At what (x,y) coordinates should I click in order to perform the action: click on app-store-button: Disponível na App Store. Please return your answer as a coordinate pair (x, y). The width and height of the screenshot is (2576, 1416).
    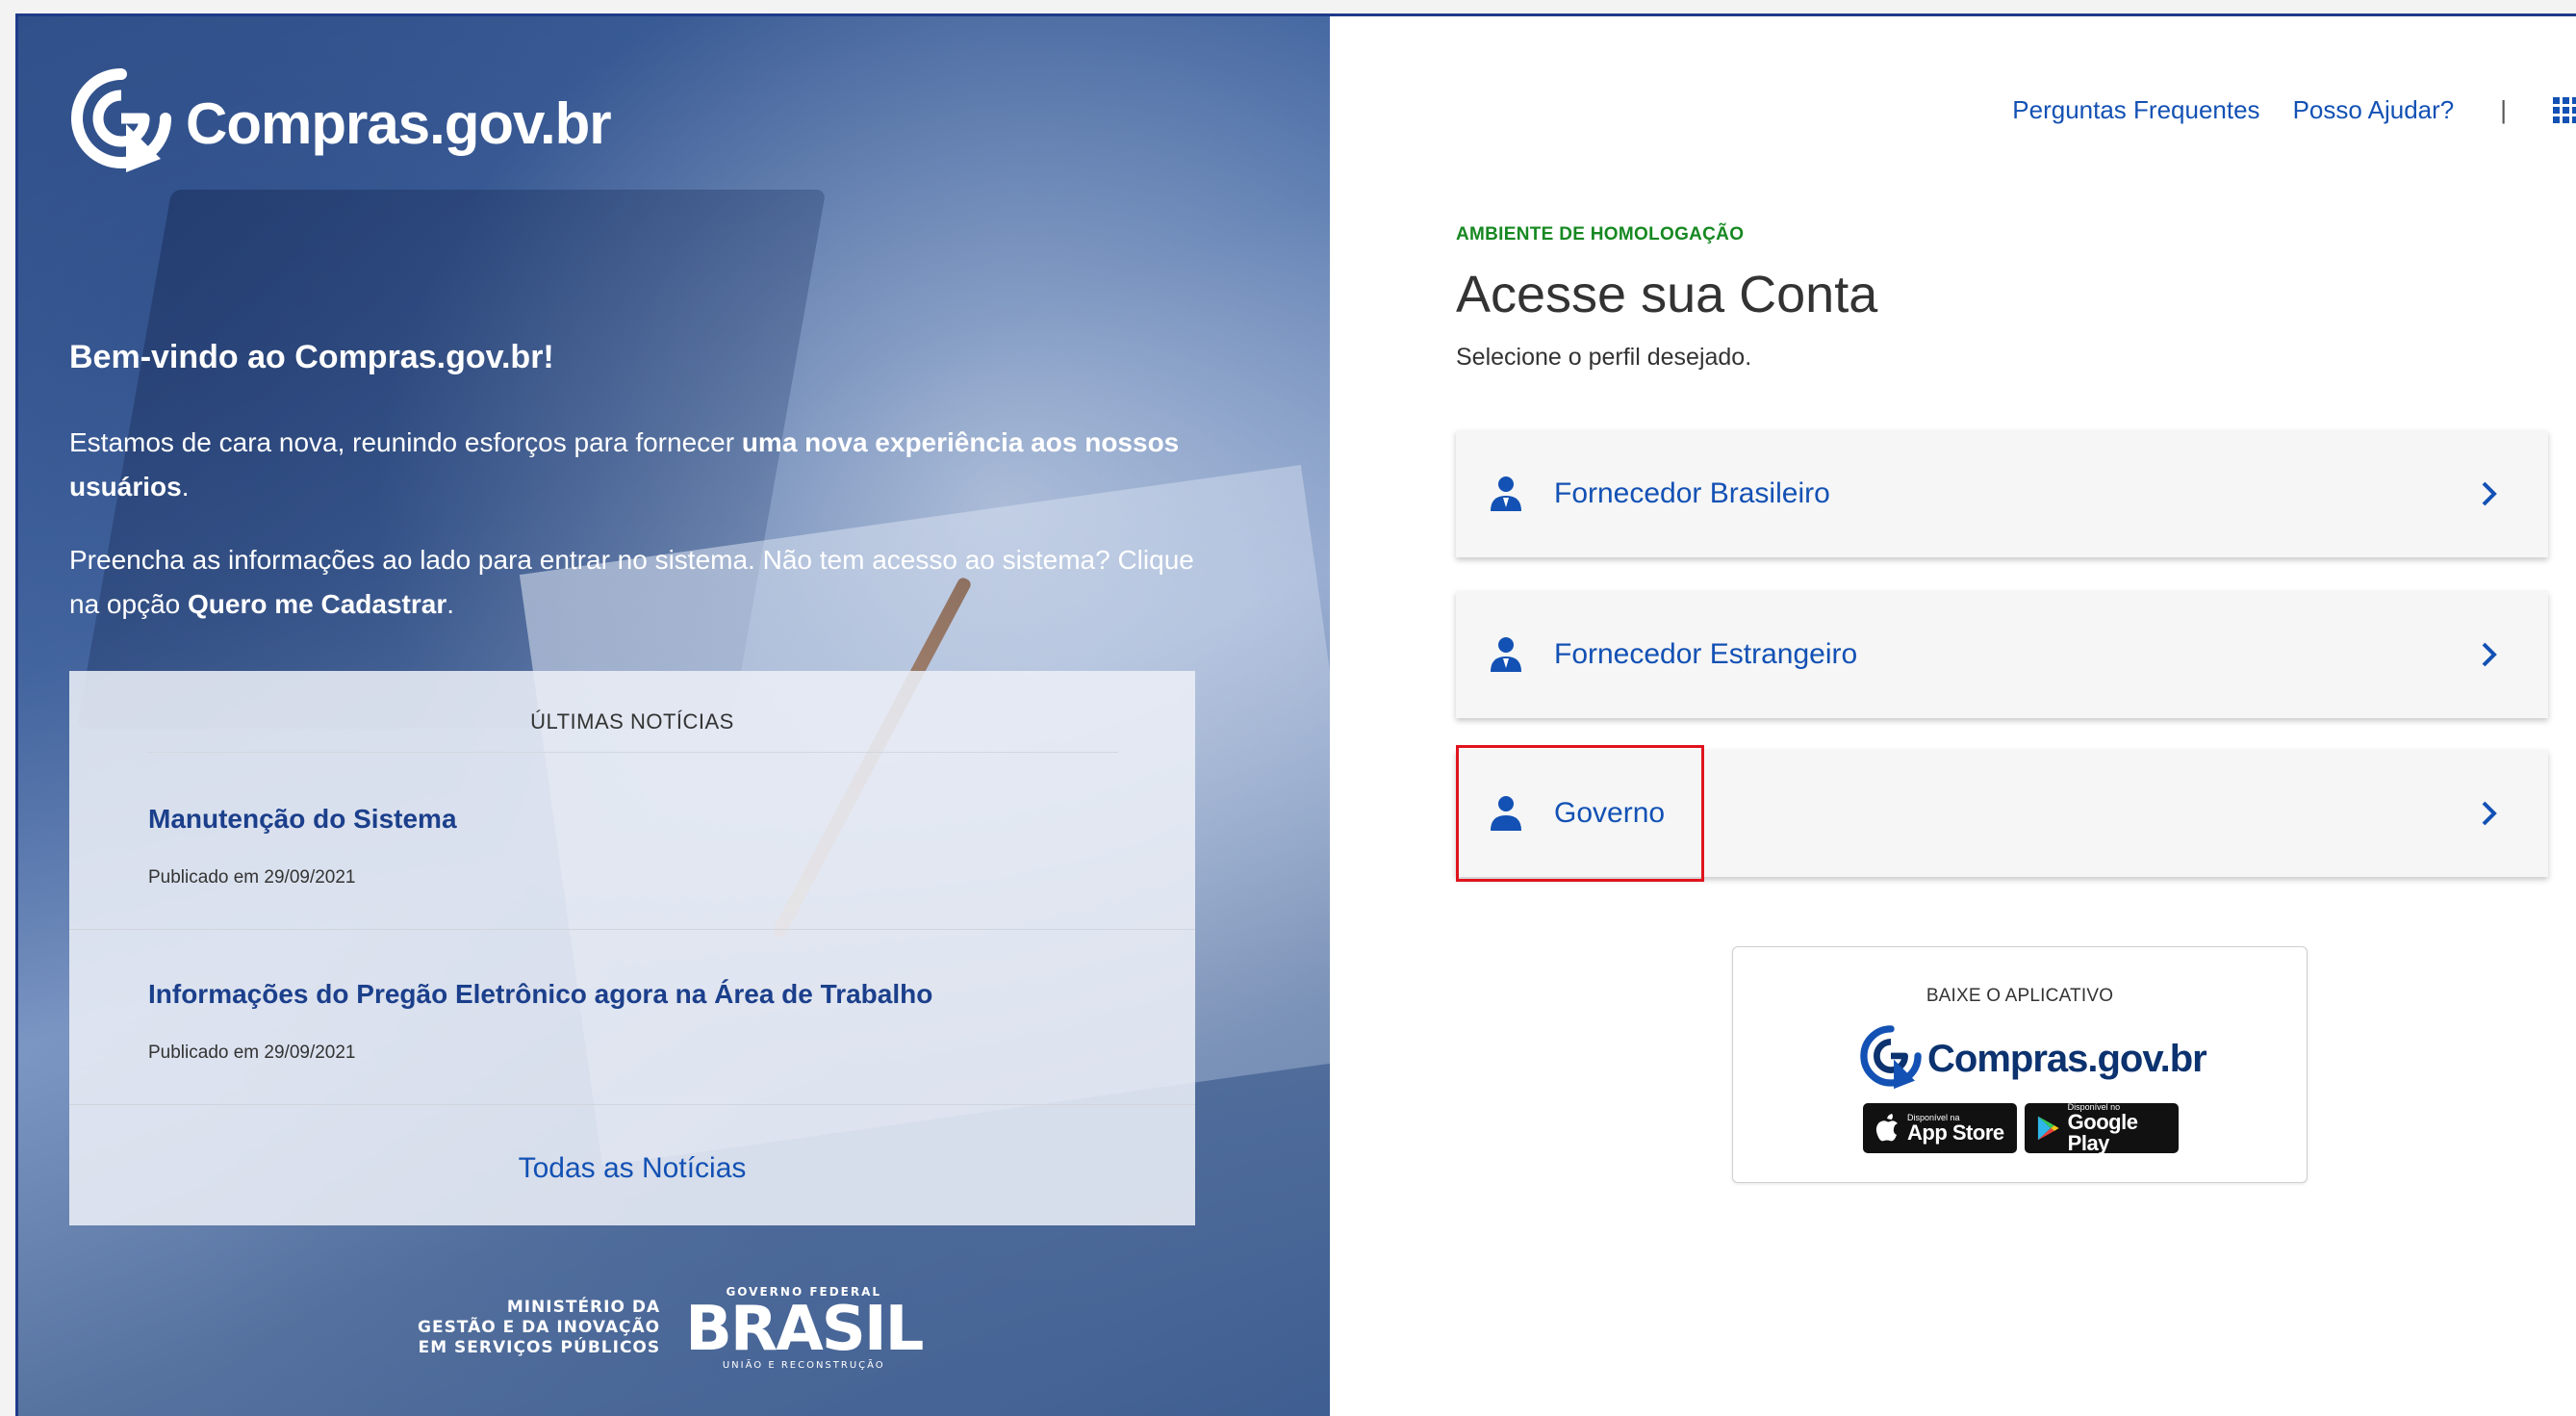
    Looking at the image, I should click on (1940, 1128).